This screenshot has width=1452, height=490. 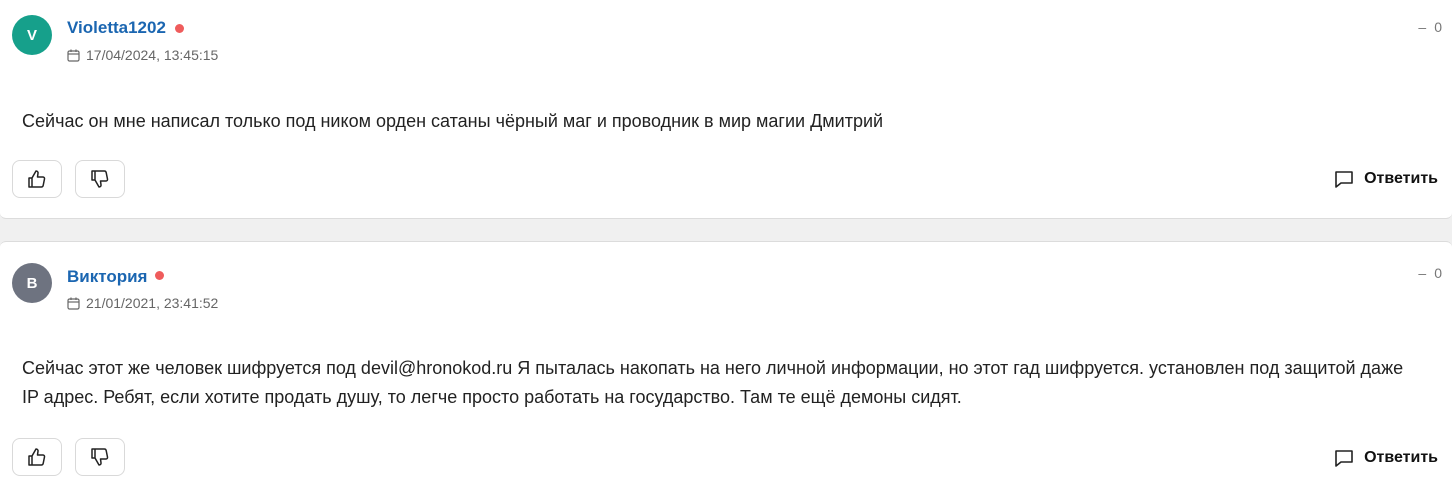 I want to click on comment-date: 17/04/2024, 13:45:15, so click(x=142, y=55).